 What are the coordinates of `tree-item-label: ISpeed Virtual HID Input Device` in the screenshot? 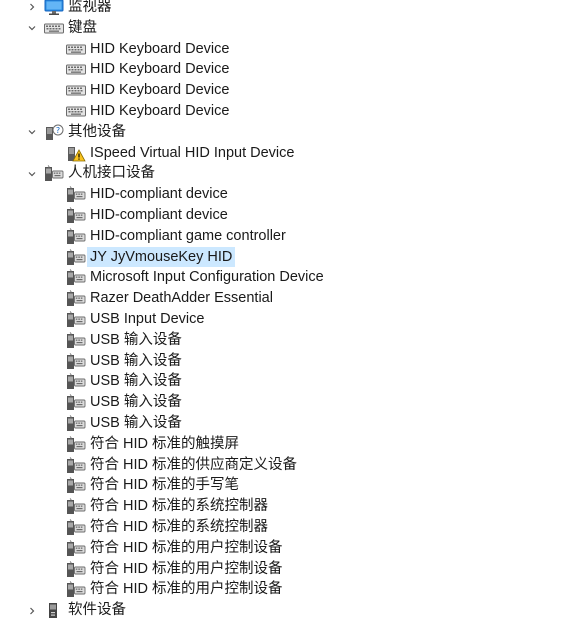 It's located at (192, 152).